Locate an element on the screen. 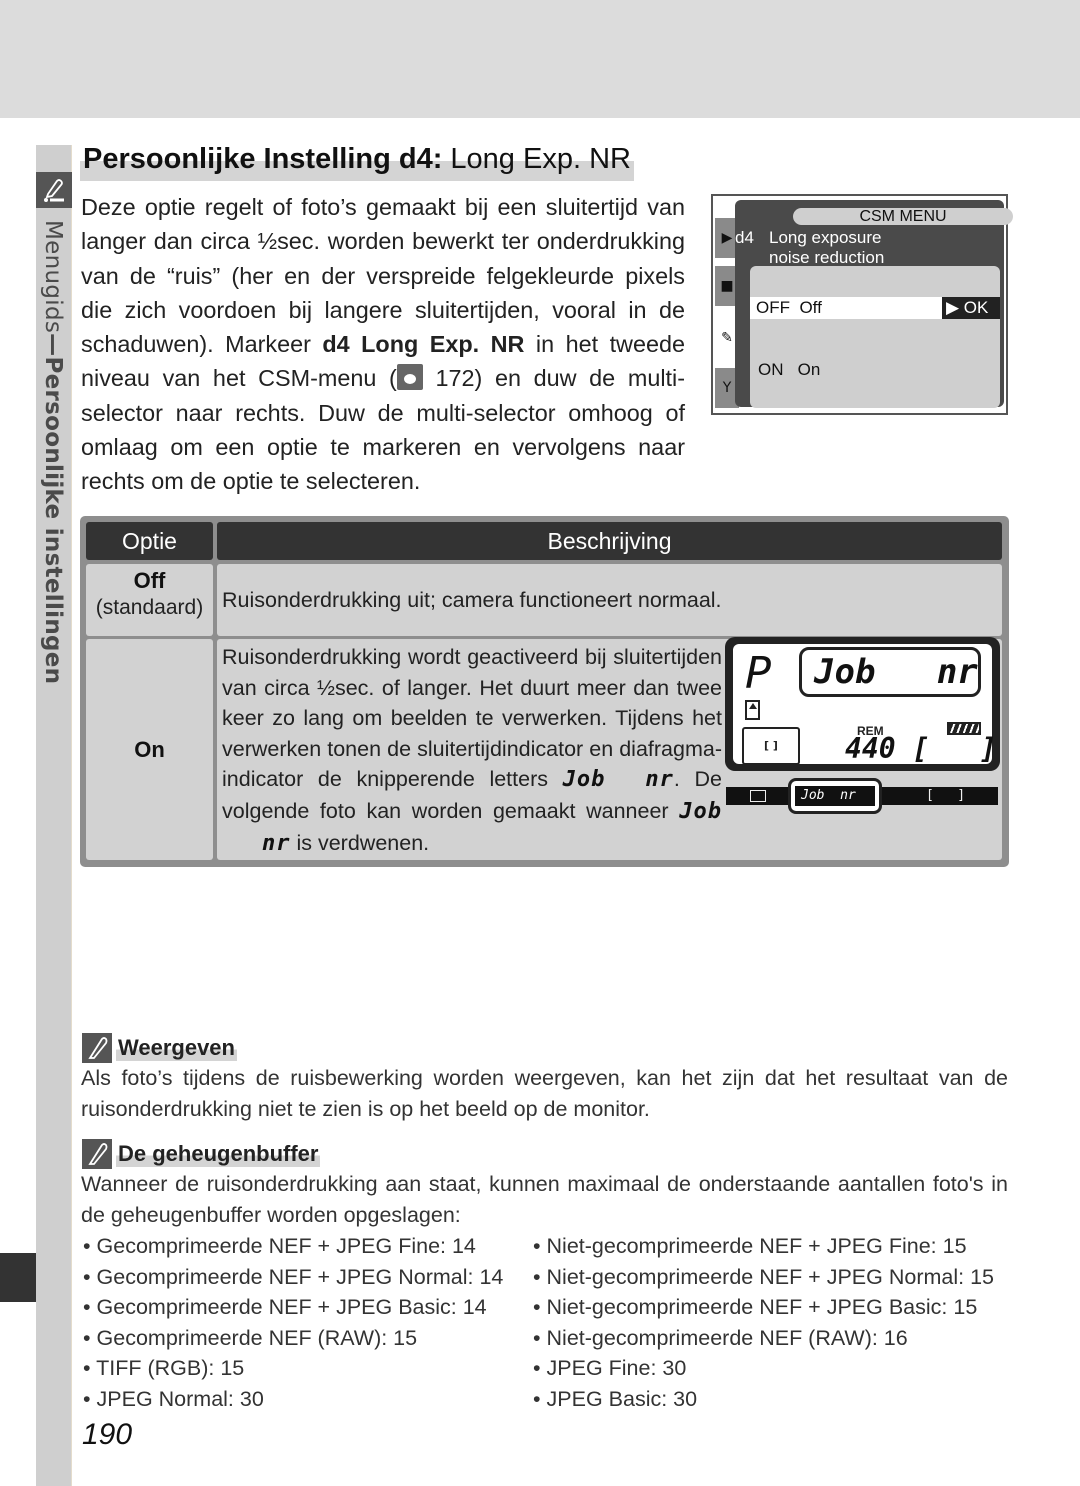 The height and width of the screenshot is (1486, 1080). page-title: Persoonlijke Instelling d4: Long Exp. NR is located at coordinates (357, 162).